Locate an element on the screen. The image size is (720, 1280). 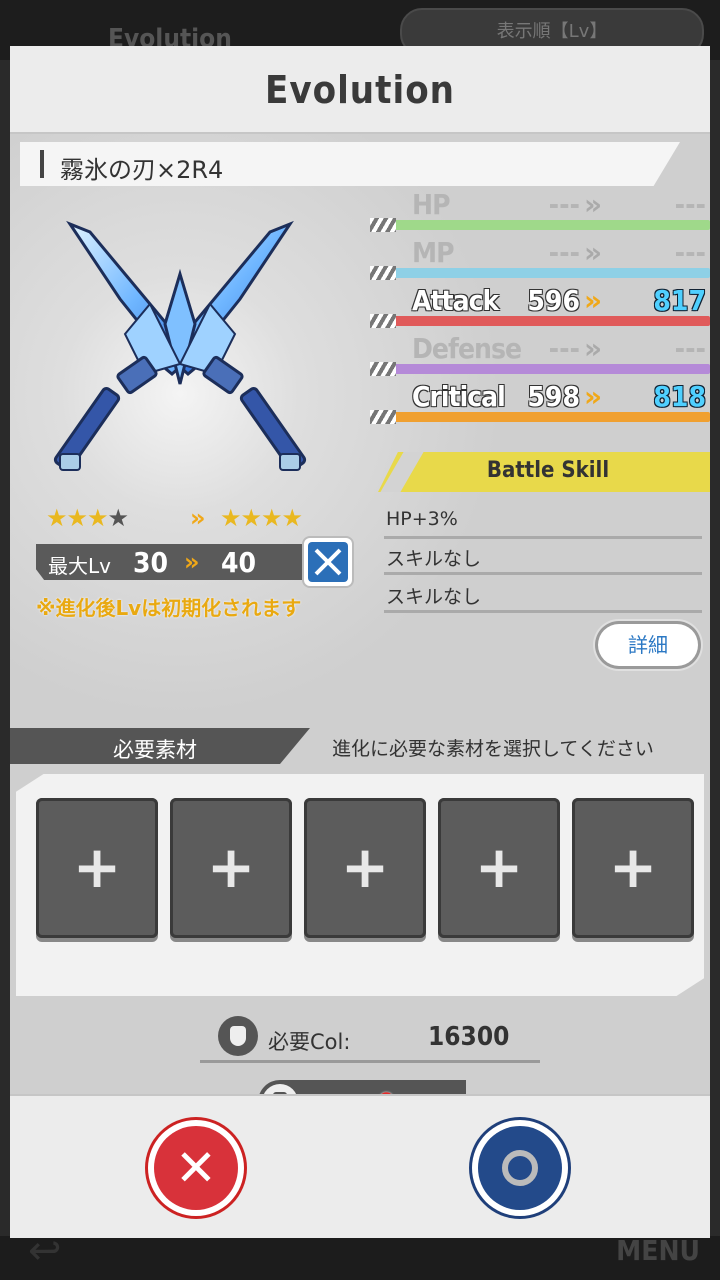
required-col-label: 必要Col: is located at coordinates (309, 1042).